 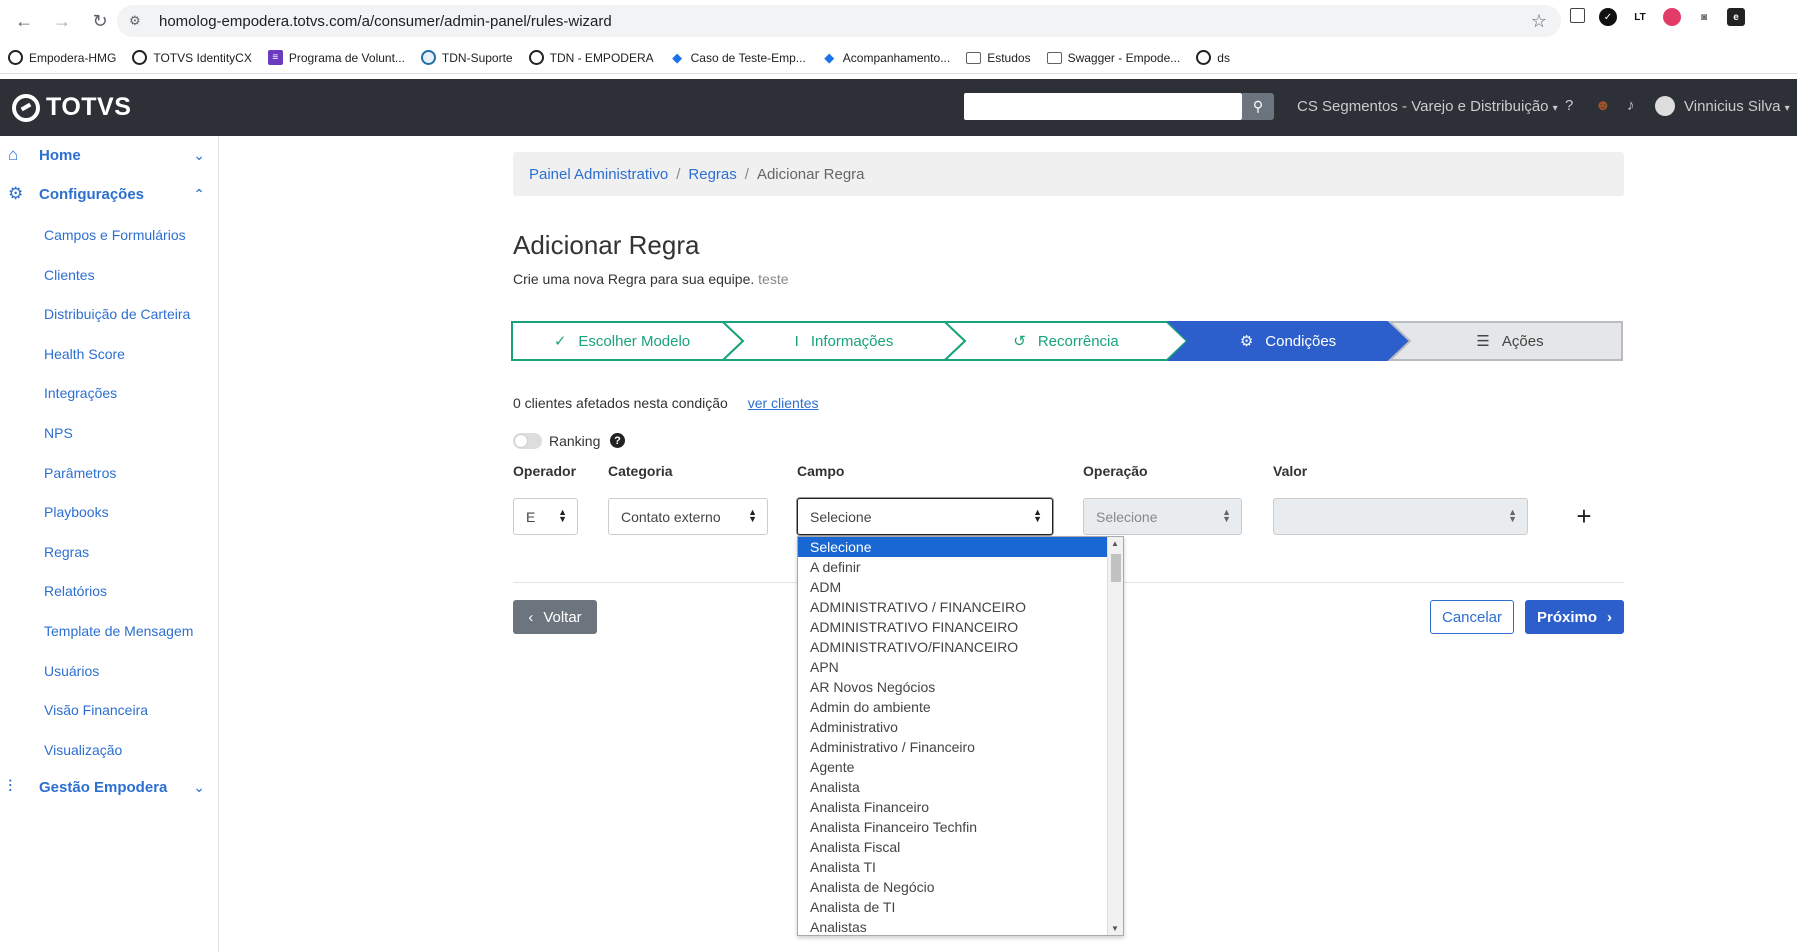 What do you see at coordinates (117, 314) in the screenshot?
I see `sidebar-item-distribuicao: Distribuição de Carteira` at bounding box center [117, 314].